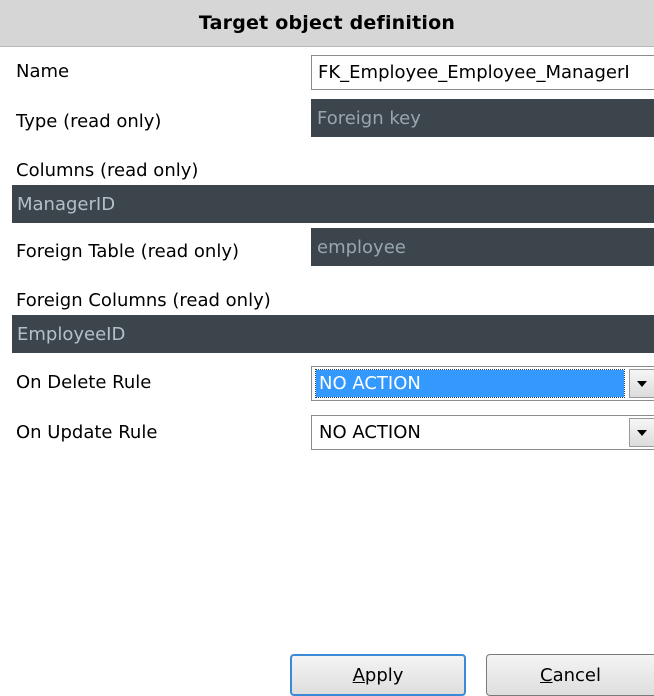 This screenshot has width=654, height=696. I want to click on dialog-title: Target object definition, so click(327, 23).